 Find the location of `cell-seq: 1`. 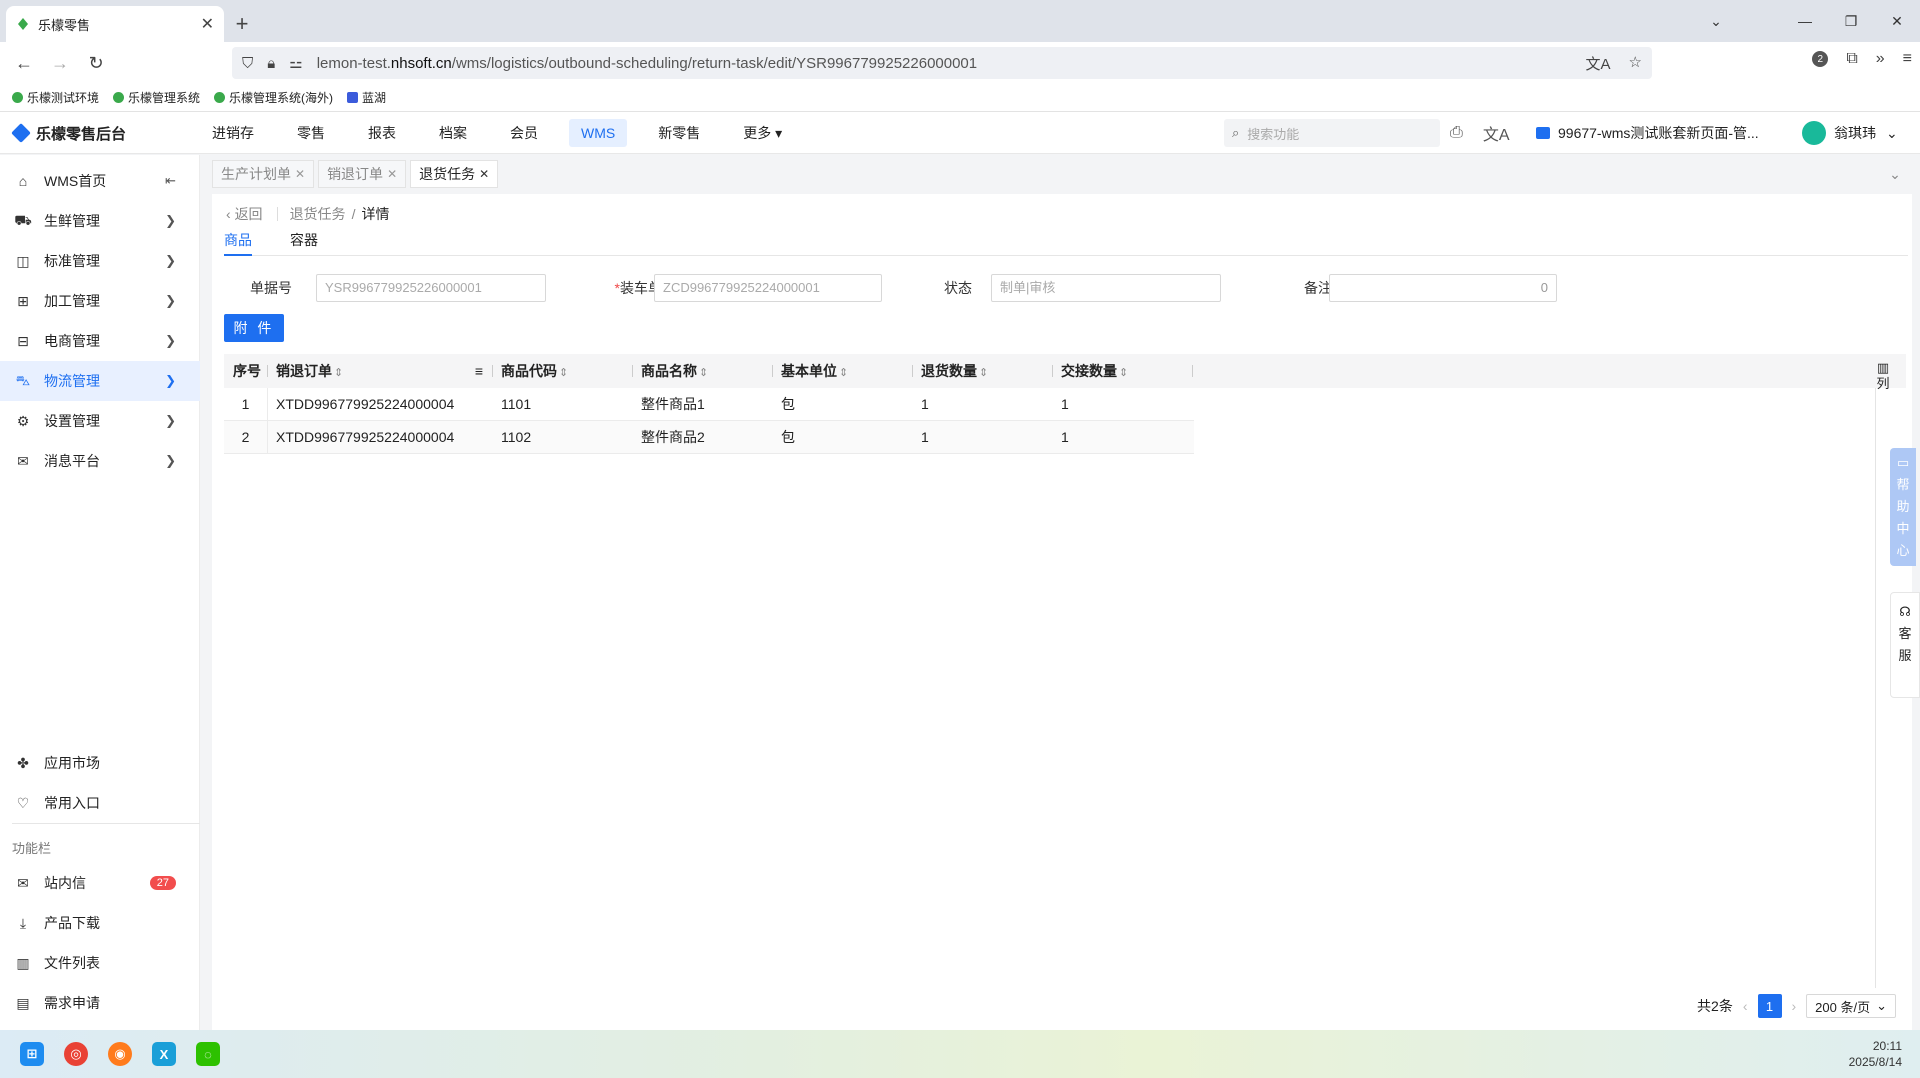

cell-seq: 1 is located at coordinates (246, 404).